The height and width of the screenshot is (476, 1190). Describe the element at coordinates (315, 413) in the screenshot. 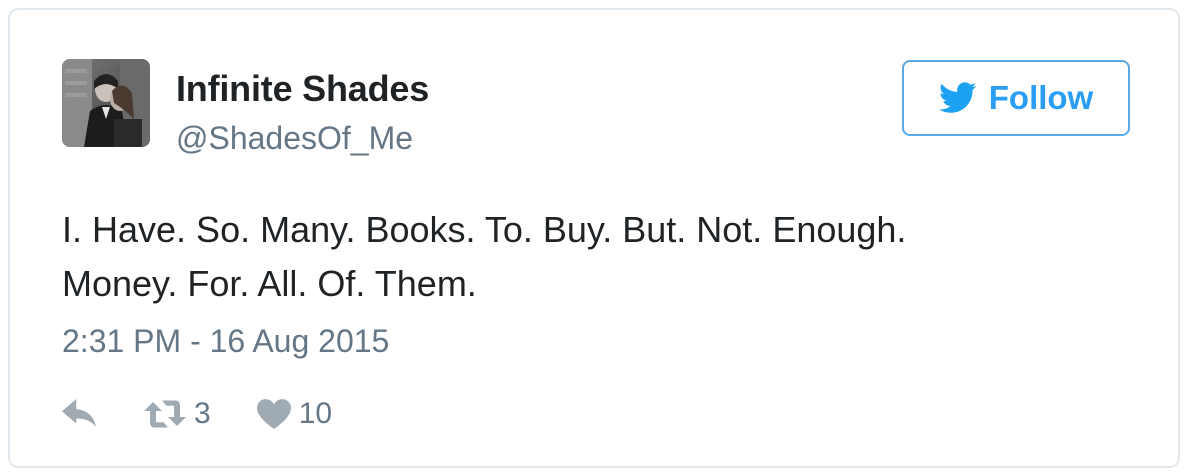

I see `like-count: 10` at that location.